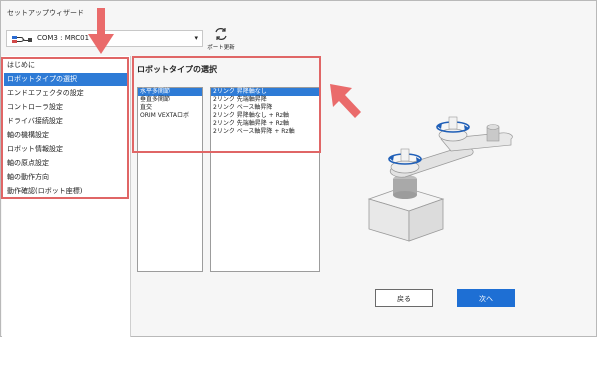 This screenshot has width=600, height=390. Describe the element at coordinates (404, 298) in the screenshot. I see `back-button: 戻る` at that location.